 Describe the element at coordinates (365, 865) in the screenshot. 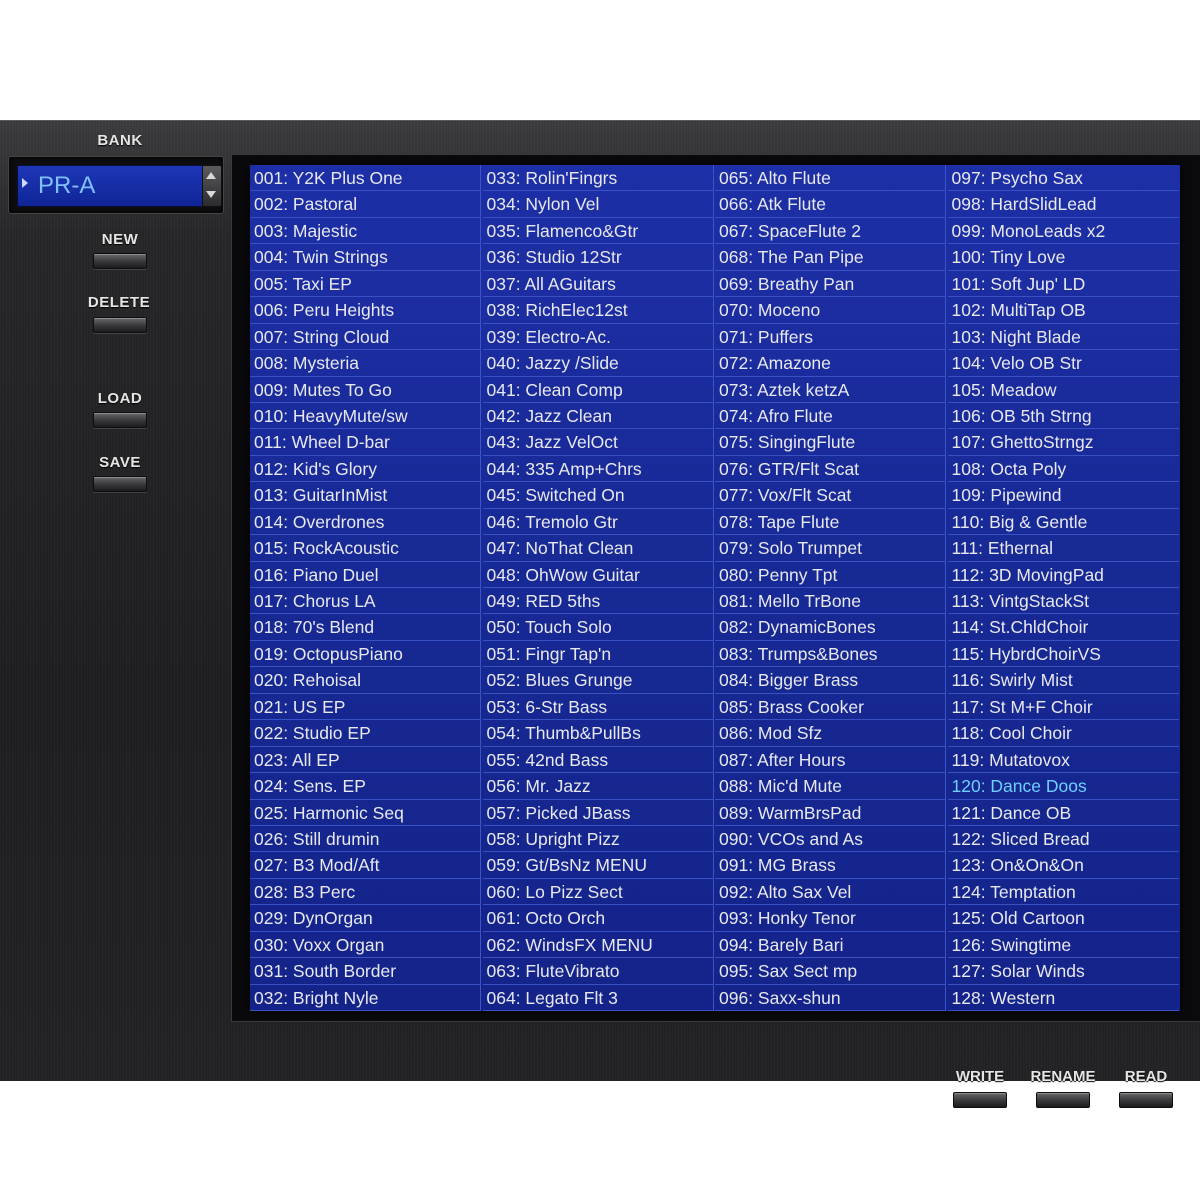

I see `patch-row: 027: B3 Mod/Aft` at that location.